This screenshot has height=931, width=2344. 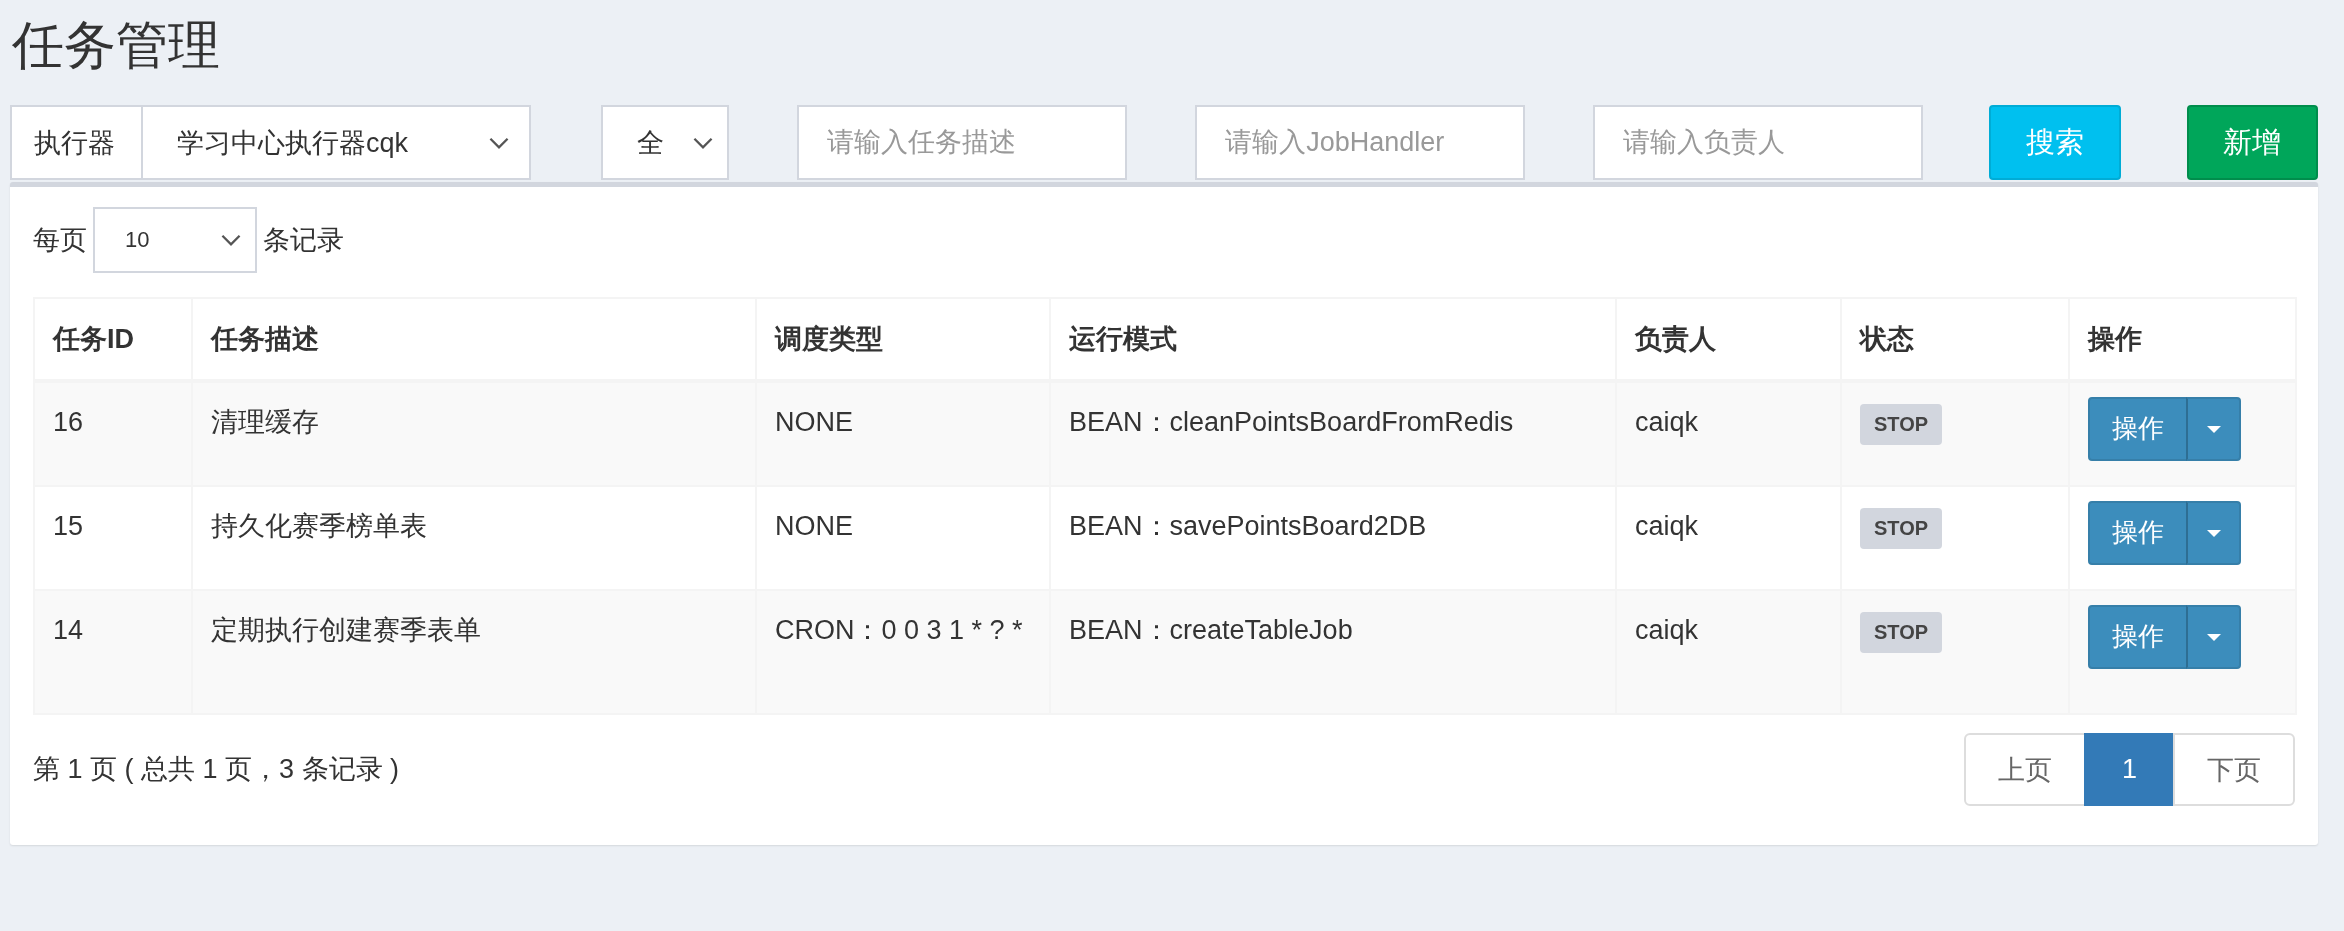 I want to click on executor-label: 执行器, so click(x=76, y=142).